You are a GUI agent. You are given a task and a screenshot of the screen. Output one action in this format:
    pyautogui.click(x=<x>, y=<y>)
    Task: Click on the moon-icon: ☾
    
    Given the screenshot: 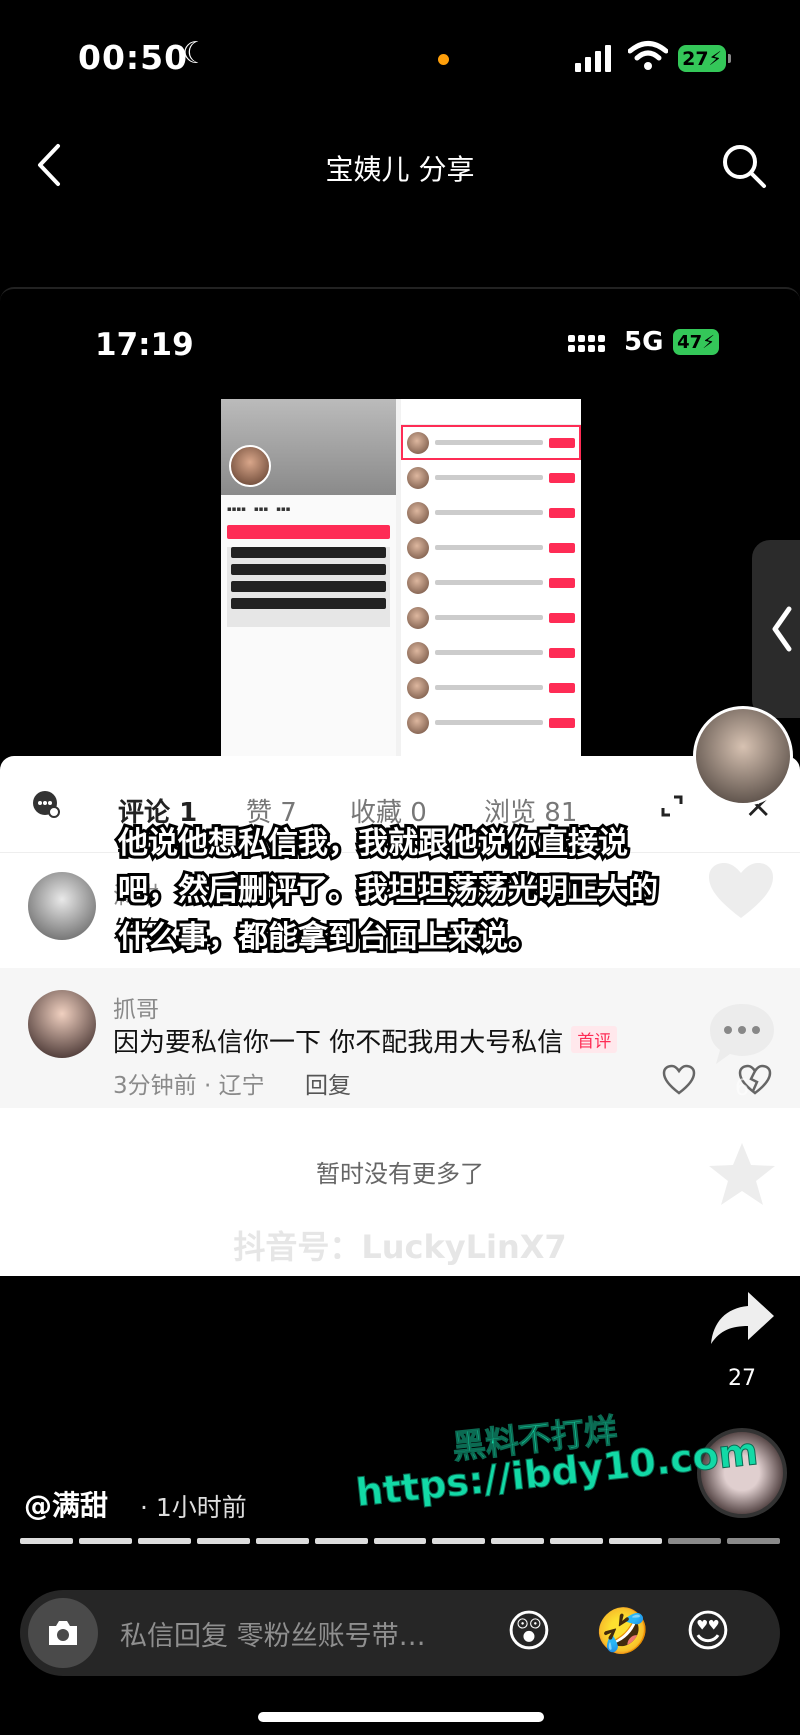 What is the action you would take?
    pyautogui.click(x=195, y=53)
    